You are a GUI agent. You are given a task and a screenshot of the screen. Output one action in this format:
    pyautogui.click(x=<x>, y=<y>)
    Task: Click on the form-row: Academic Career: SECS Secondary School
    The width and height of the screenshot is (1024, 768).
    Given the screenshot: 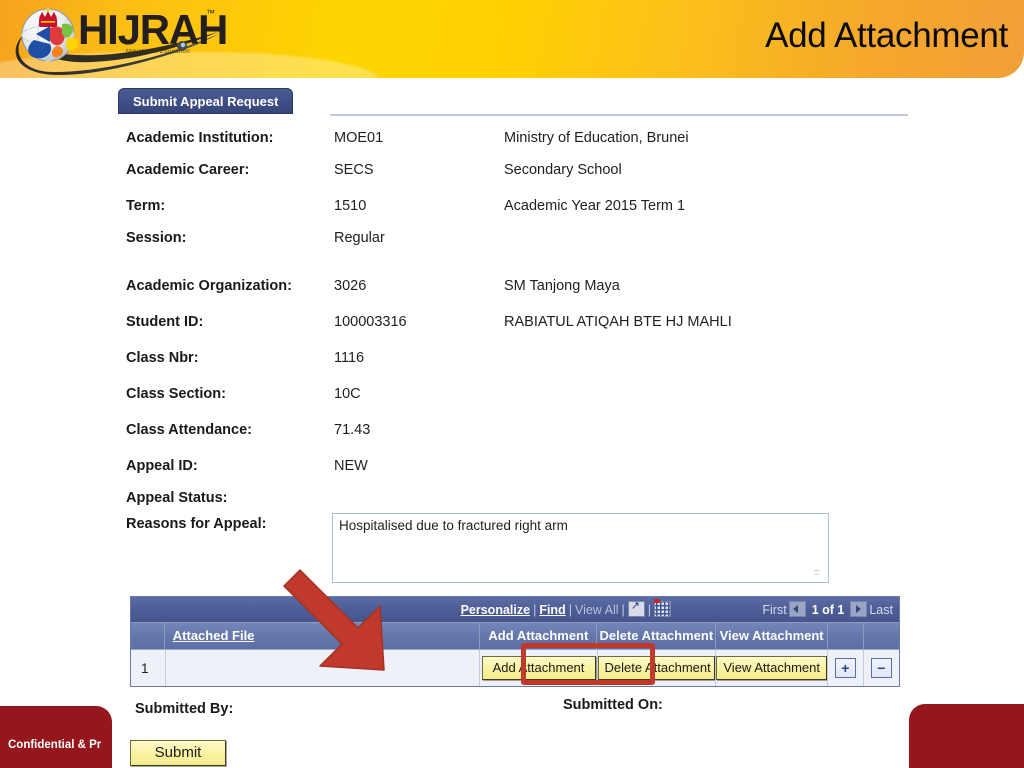 What is the action you would take?
    pyautogui.click(x=512, y=178)
    